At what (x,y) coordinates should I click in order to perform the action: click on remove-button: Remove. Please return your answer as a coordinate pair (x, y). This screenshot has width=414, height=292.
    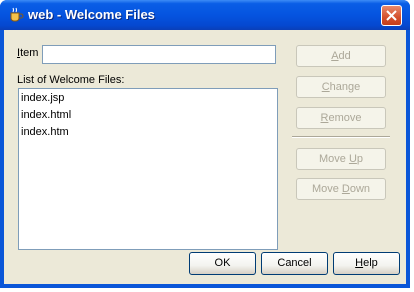
    Looking at the image, I should click on (341, 118).